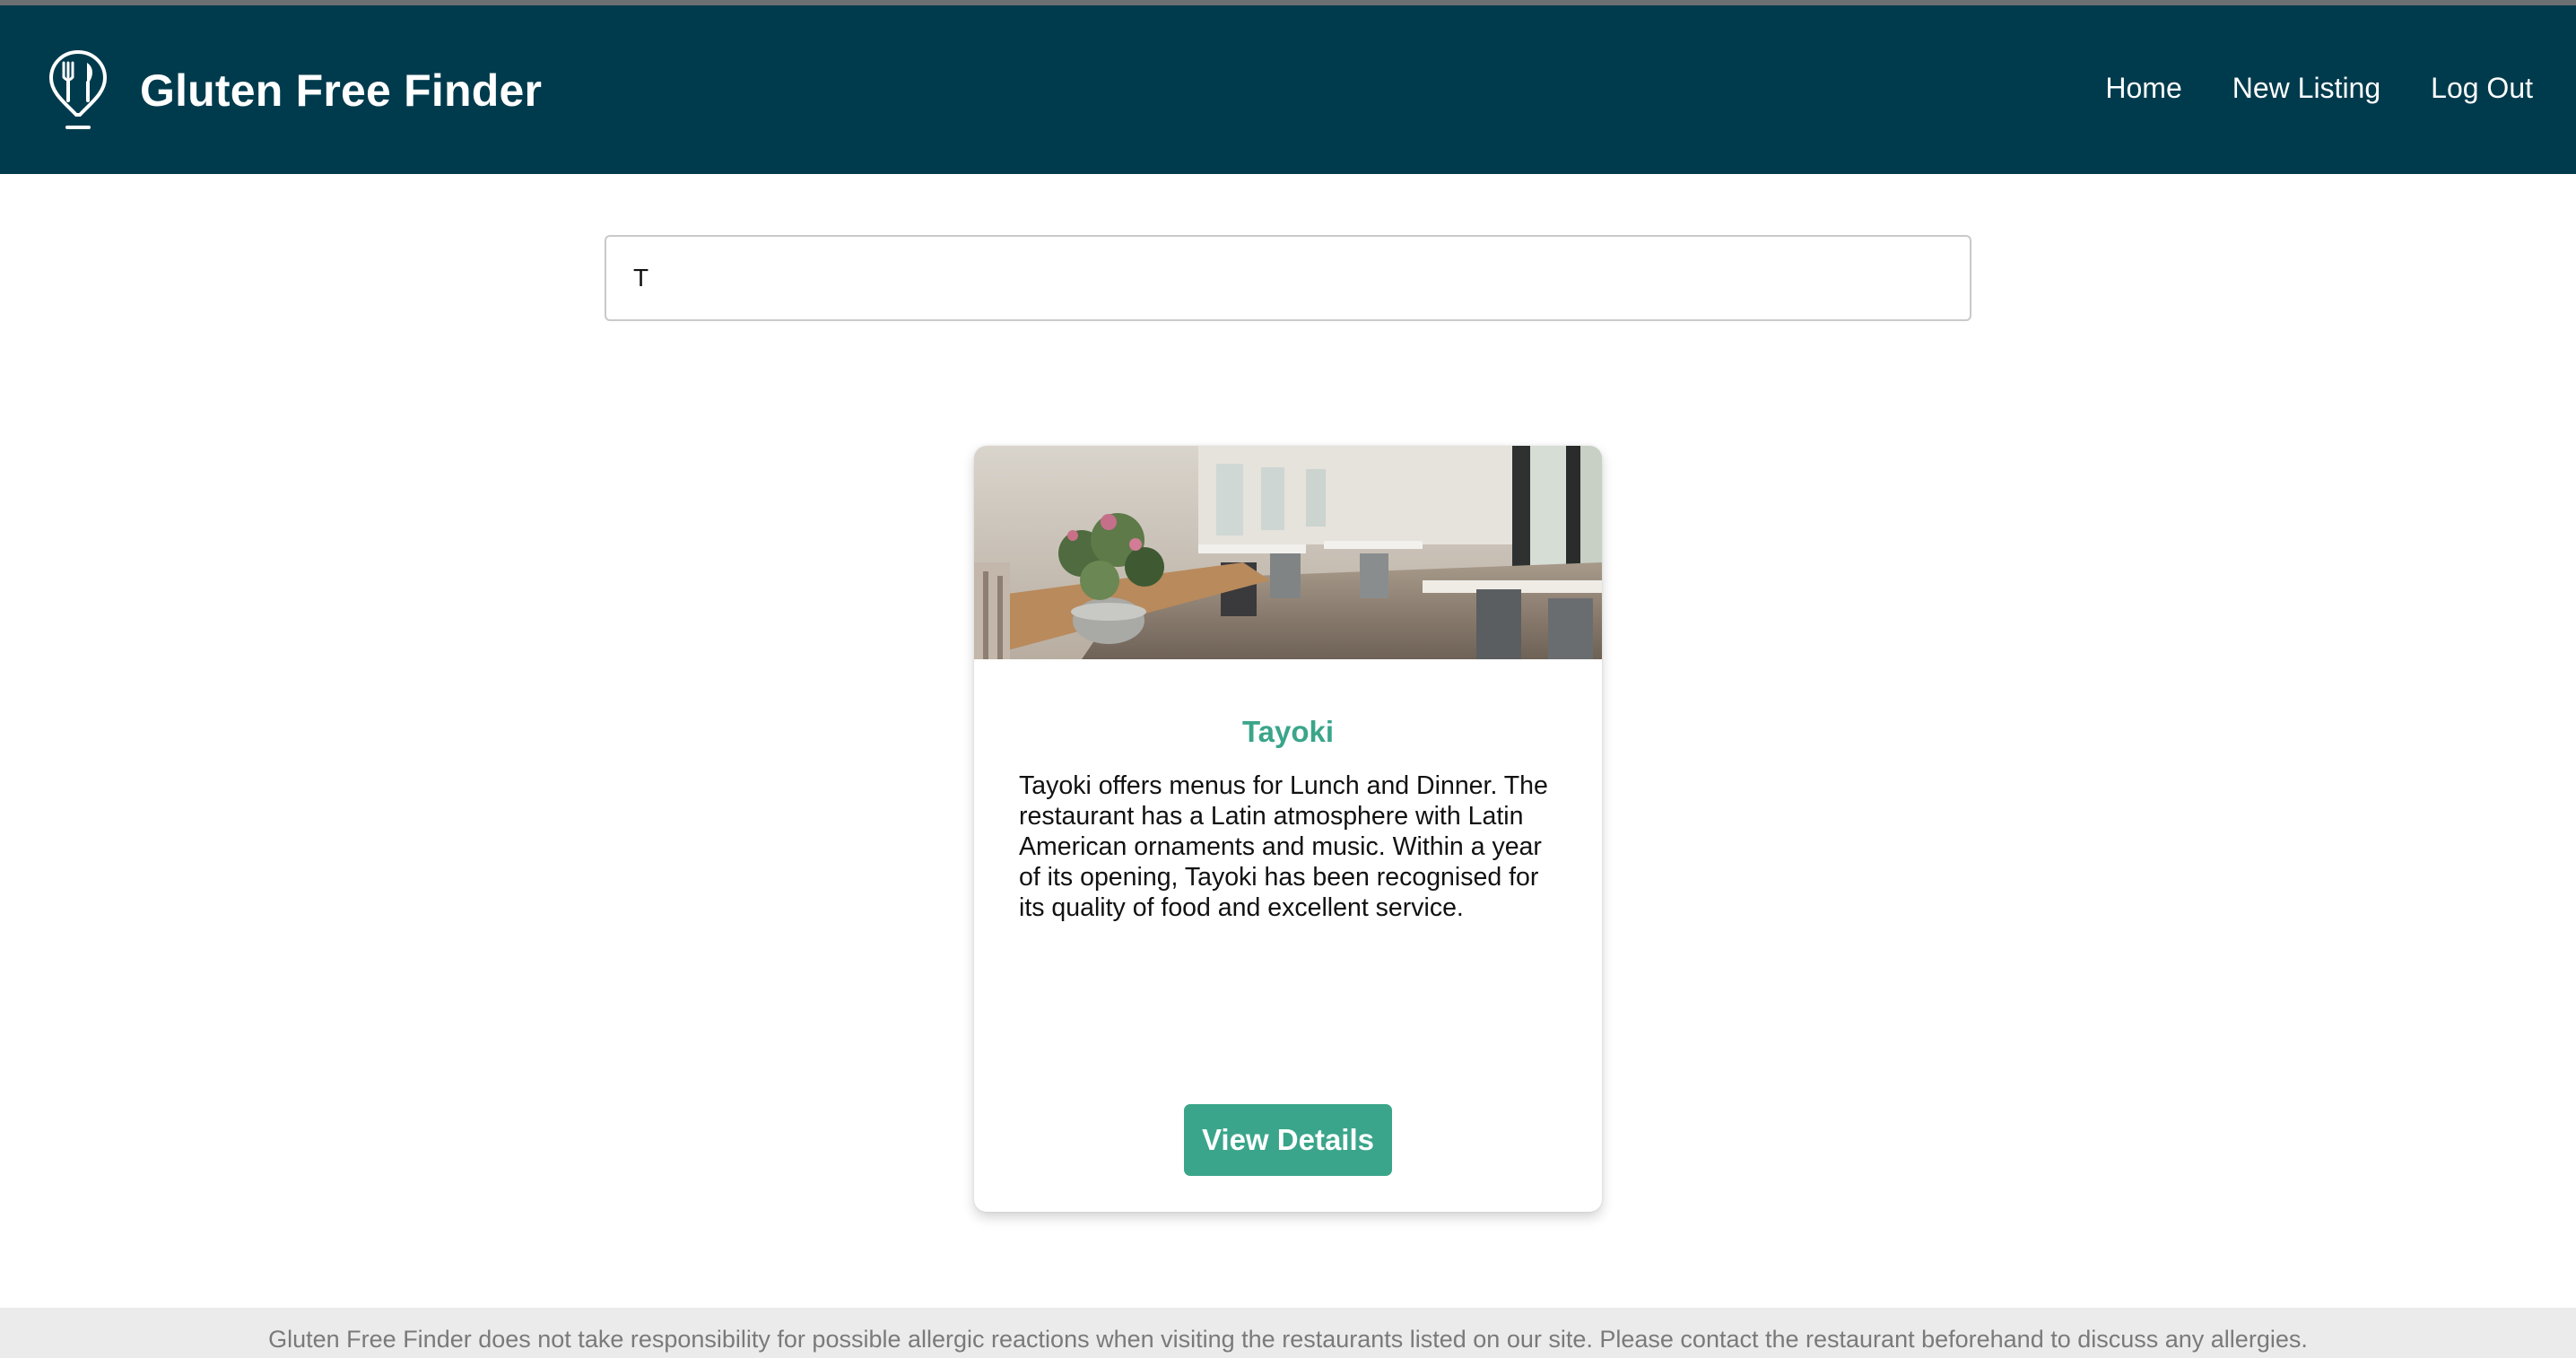  Describe the element at coordinates (1288, 552) in the screenshot. I see `restaurant-interior-photo` at that location.